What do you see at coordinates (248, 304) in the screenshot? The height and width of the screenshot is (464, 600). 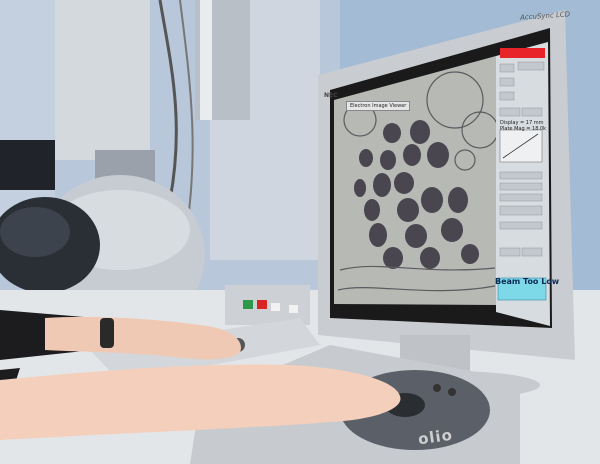 I see `green-button` at bounding box center [248, 304].